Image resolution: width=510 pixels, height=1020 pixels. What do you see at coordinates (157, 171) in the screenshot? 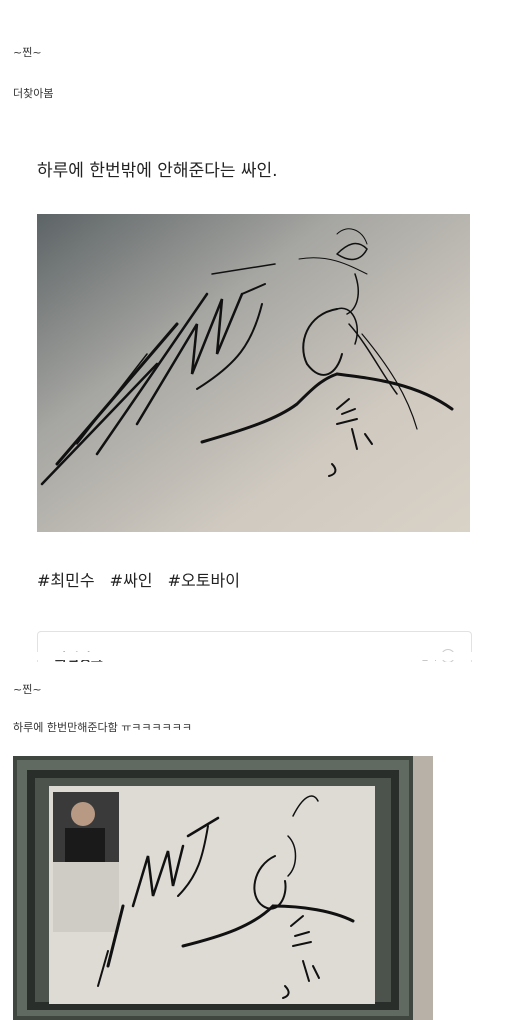
I see `post-title: 하루에 한번밖에 안해준다는 싸인.` at bounding box center [157, 171].